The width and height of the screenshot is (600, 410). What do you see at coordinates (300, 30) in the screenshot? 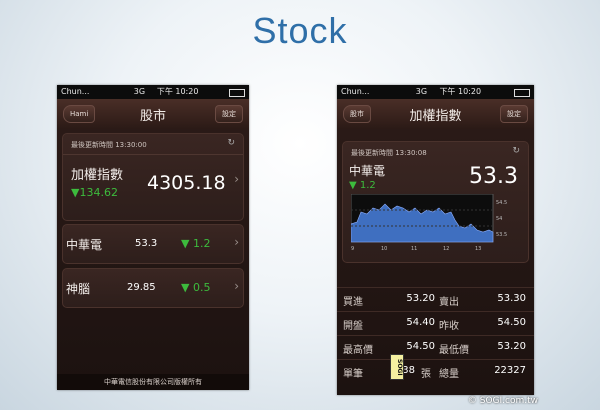
I see `slide-title: Stock` at bounding box center [300, 30].